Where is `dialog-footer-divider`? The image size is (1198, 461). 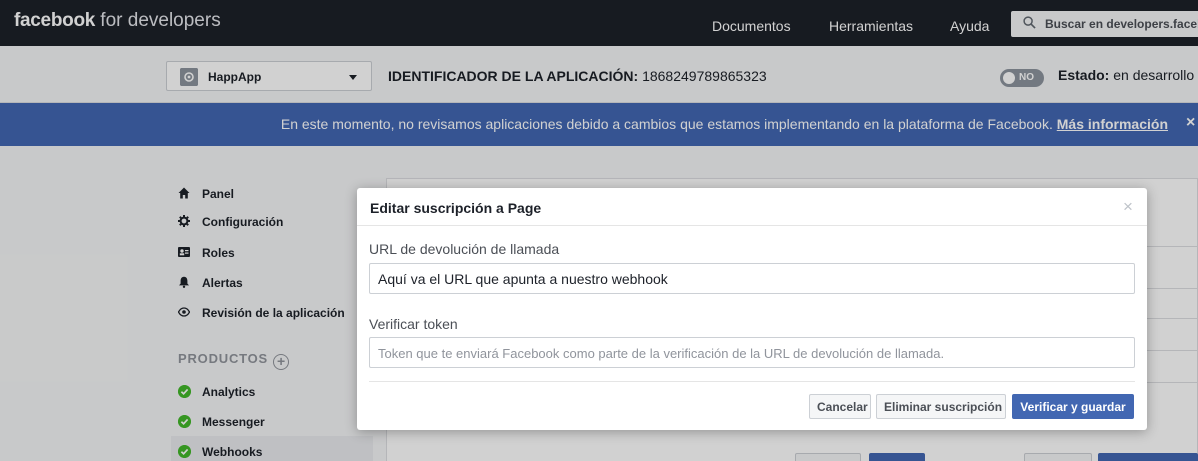 dialog-footer-divider is located at coordinates (752, 381).